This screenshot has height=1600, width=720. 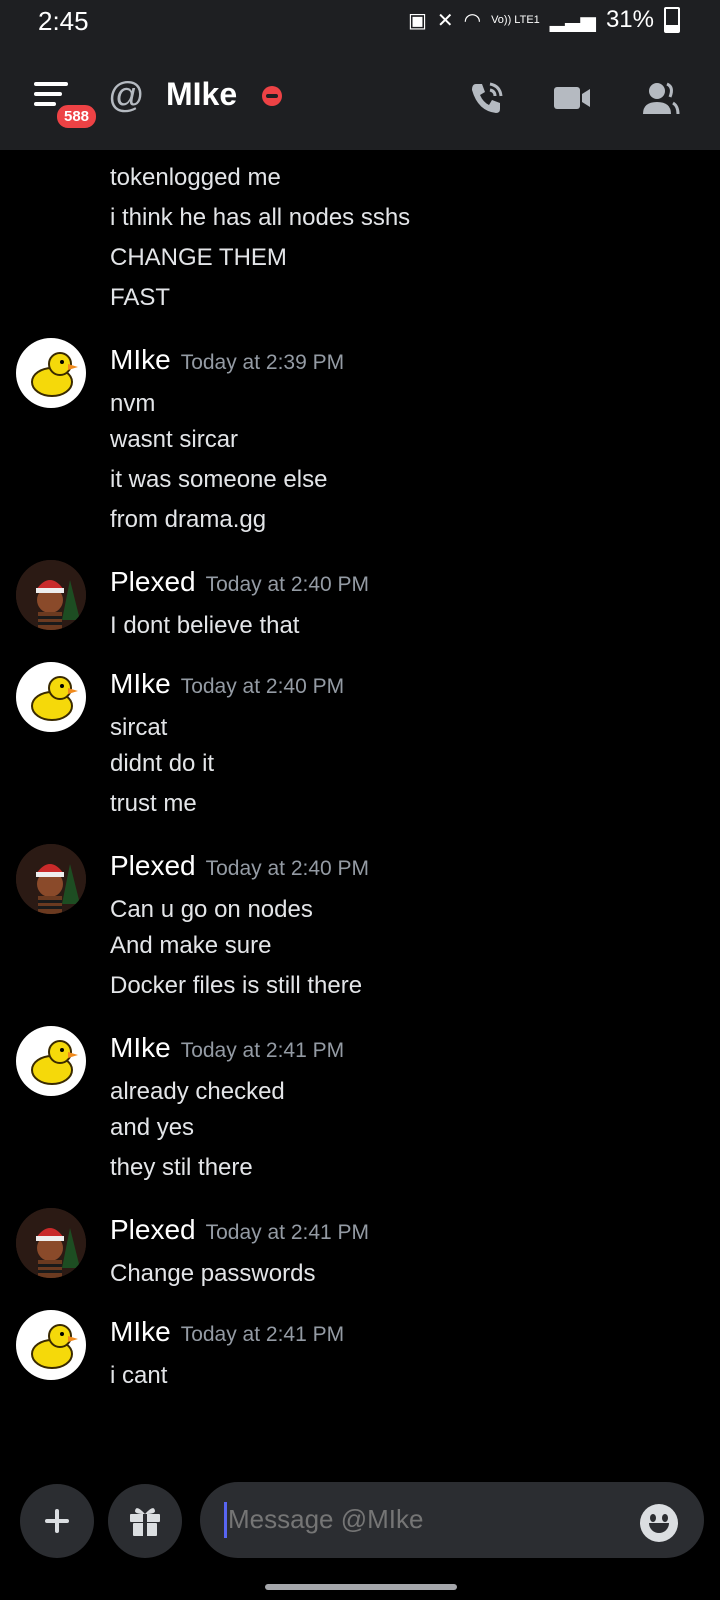 I want to click on status-icons: ▣ ✕ ◠ Vo)) LTE1 ▂▃▅ 31%, so click(x=544, y=20).